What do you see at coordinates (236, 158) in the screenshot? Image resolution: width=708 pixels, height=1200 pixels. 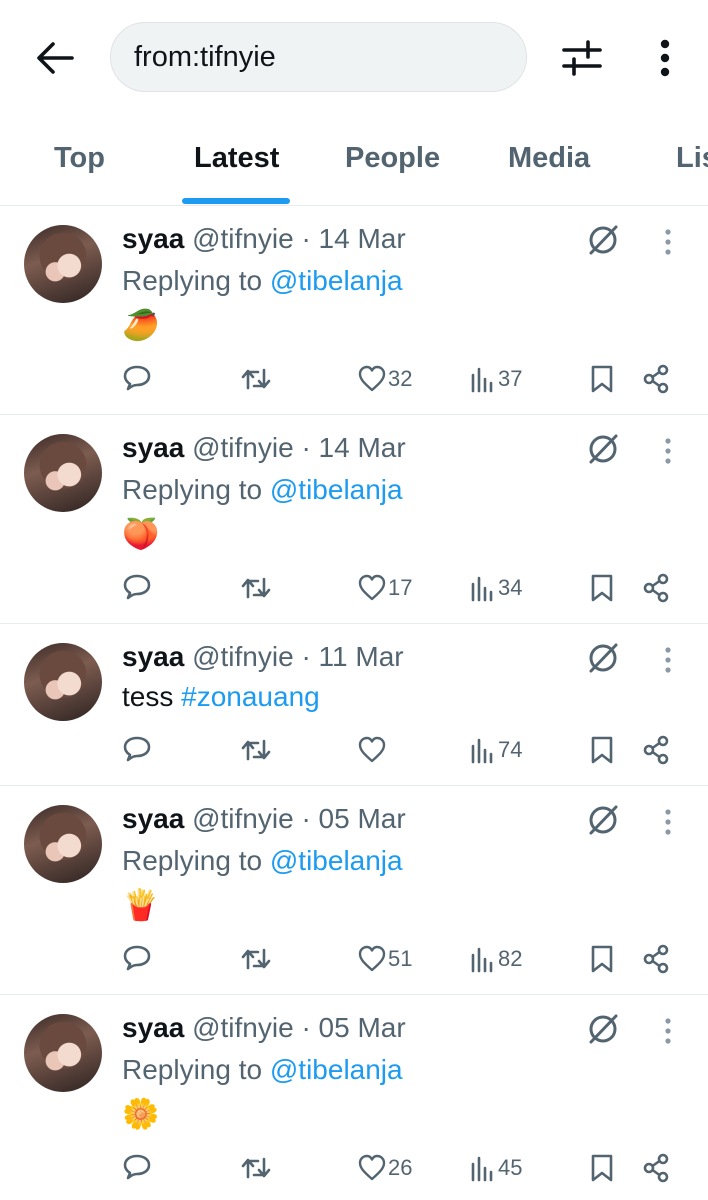 I see `tab-latest: Latest` at bounding box center [236, 158].